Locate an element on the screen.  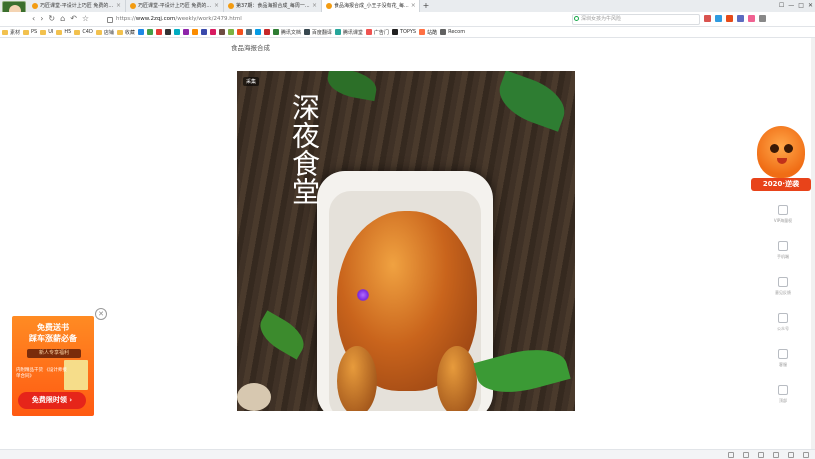
bookmark-folder: 素材 is located at coordinates (11, 32).